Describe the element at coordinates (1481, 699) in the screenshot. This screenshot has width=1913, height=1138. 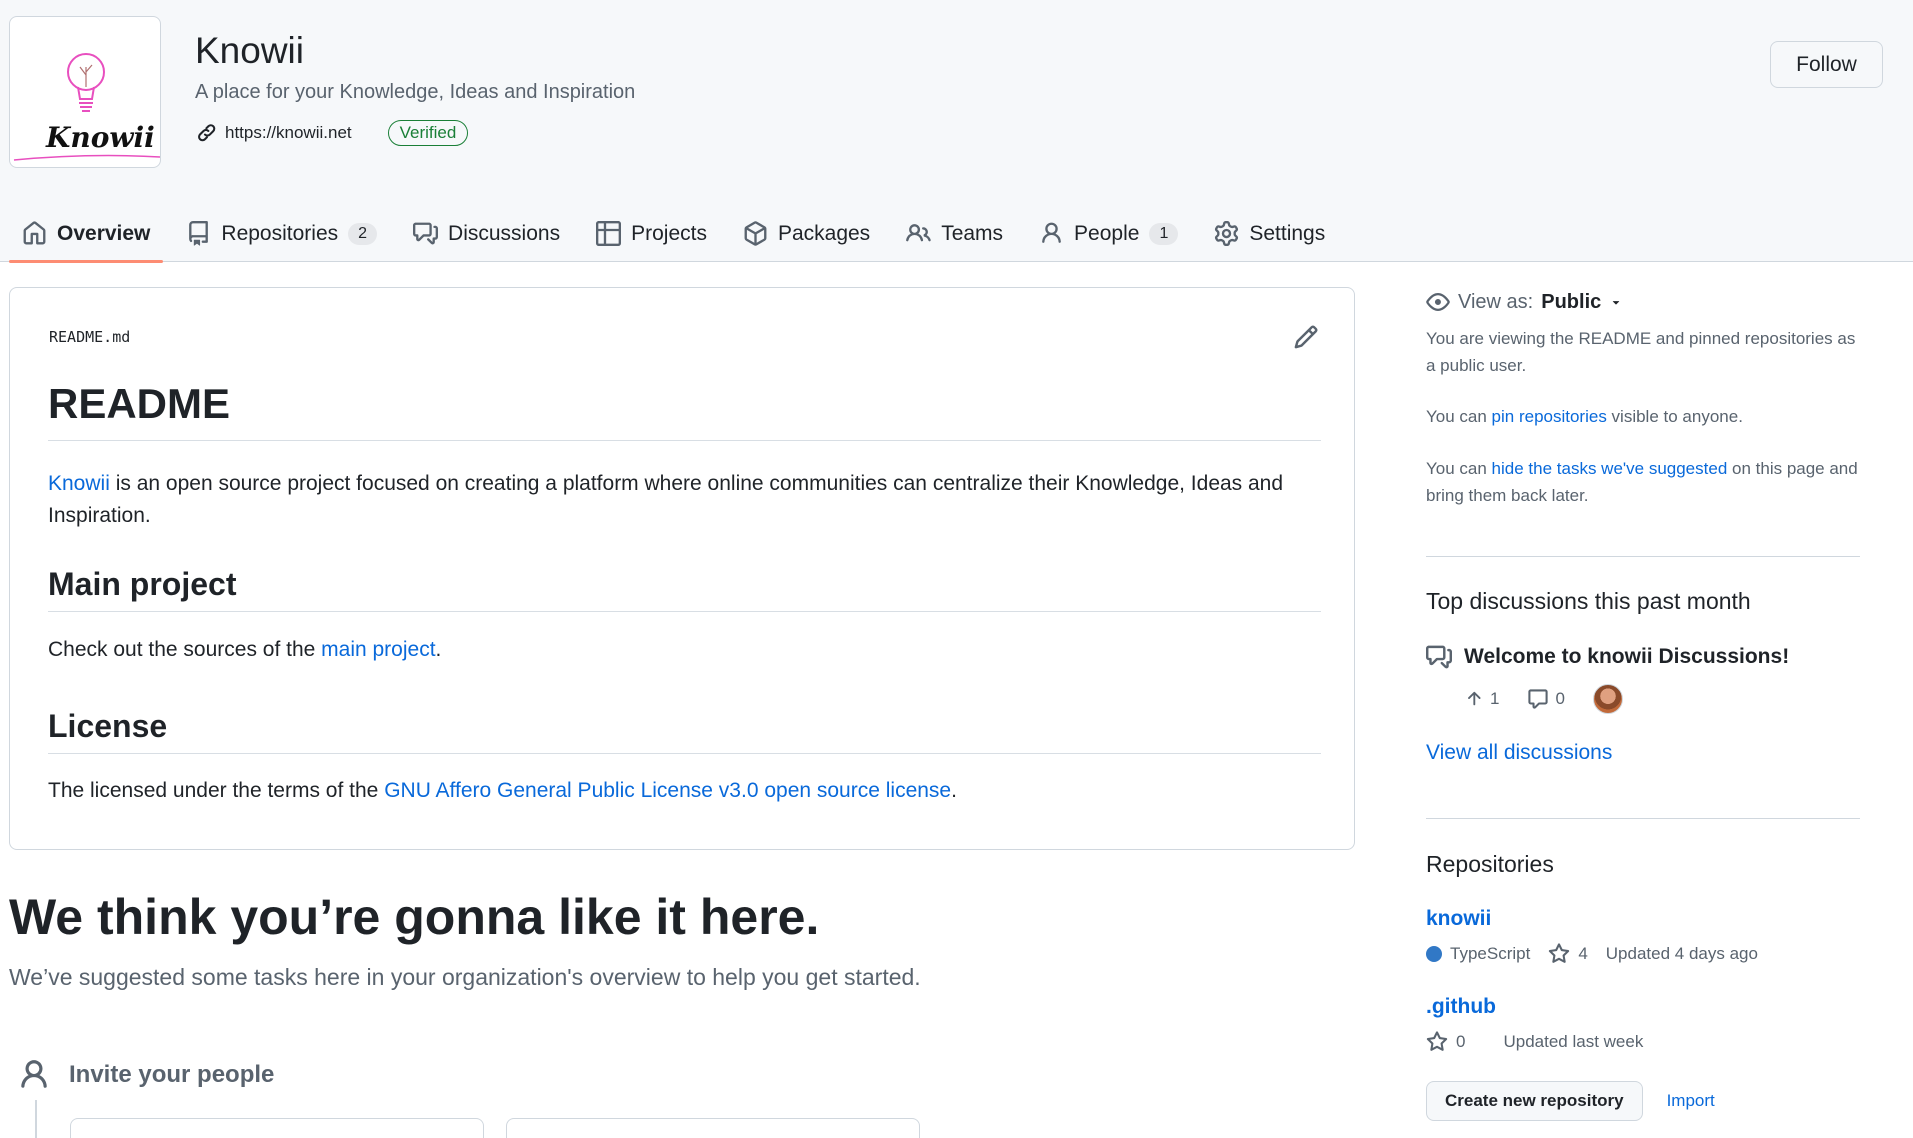
I see `upvote-stat: 1` at that location.